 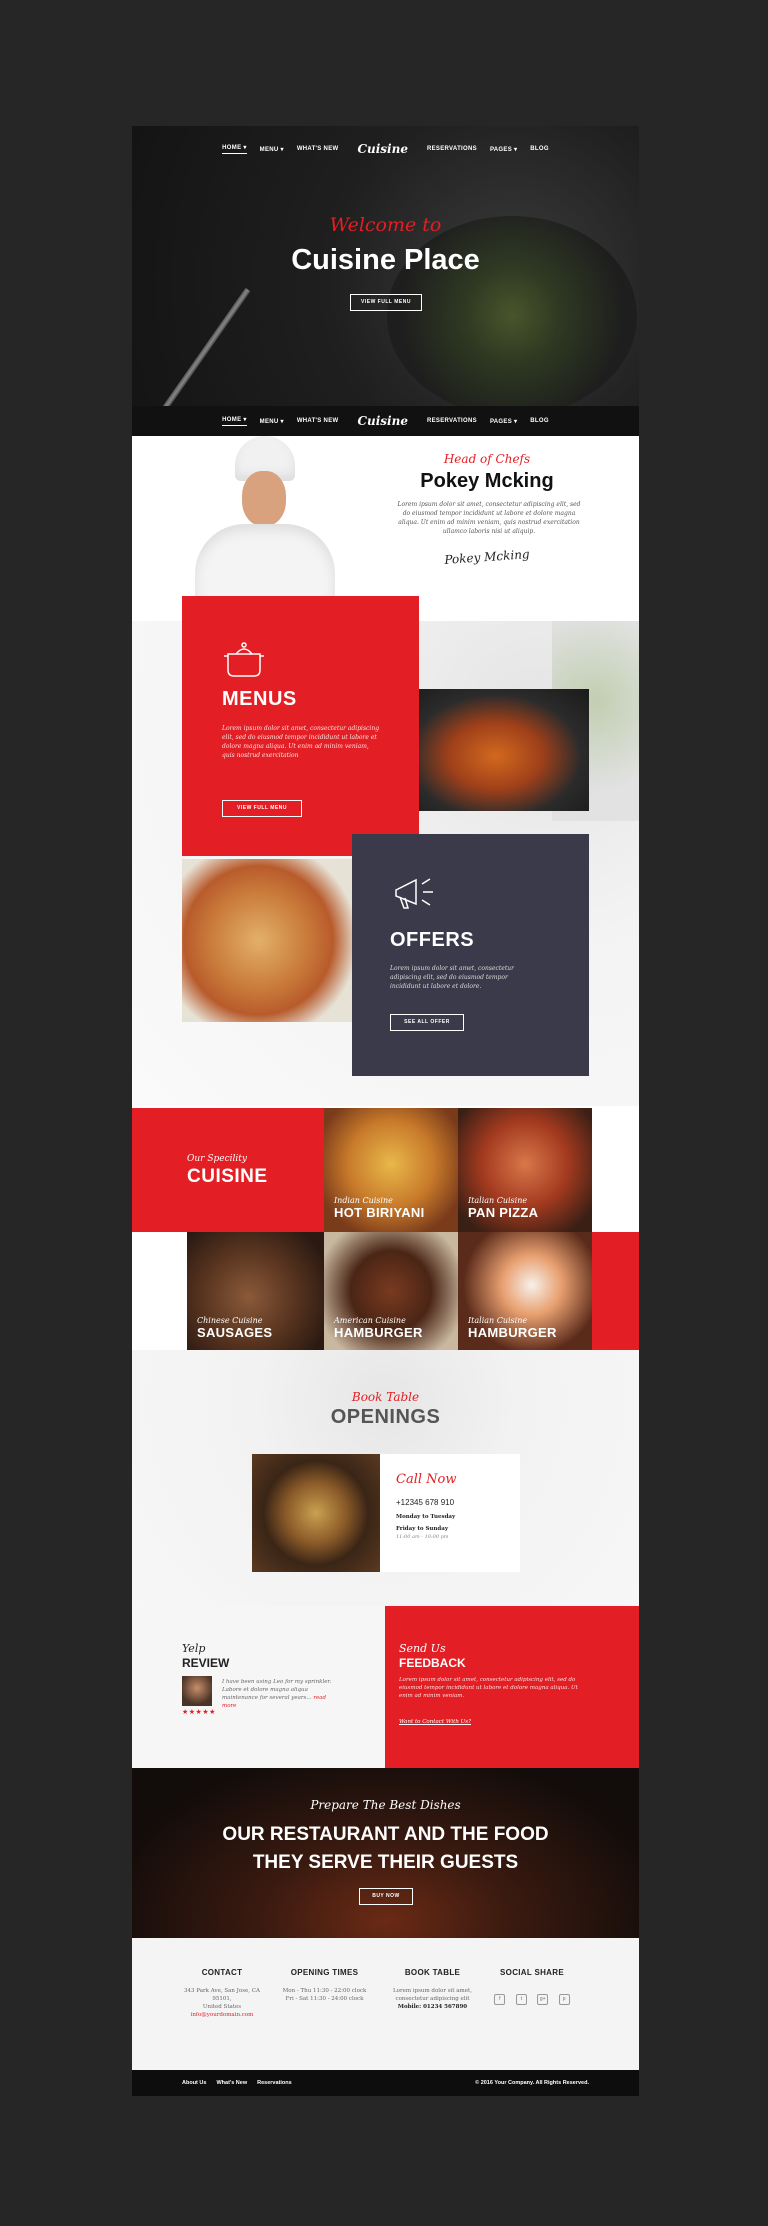 What do you see at coordinates (414, 893) in the screenshot?
I see `megaphone-icon` at bounding box center [414, 893].